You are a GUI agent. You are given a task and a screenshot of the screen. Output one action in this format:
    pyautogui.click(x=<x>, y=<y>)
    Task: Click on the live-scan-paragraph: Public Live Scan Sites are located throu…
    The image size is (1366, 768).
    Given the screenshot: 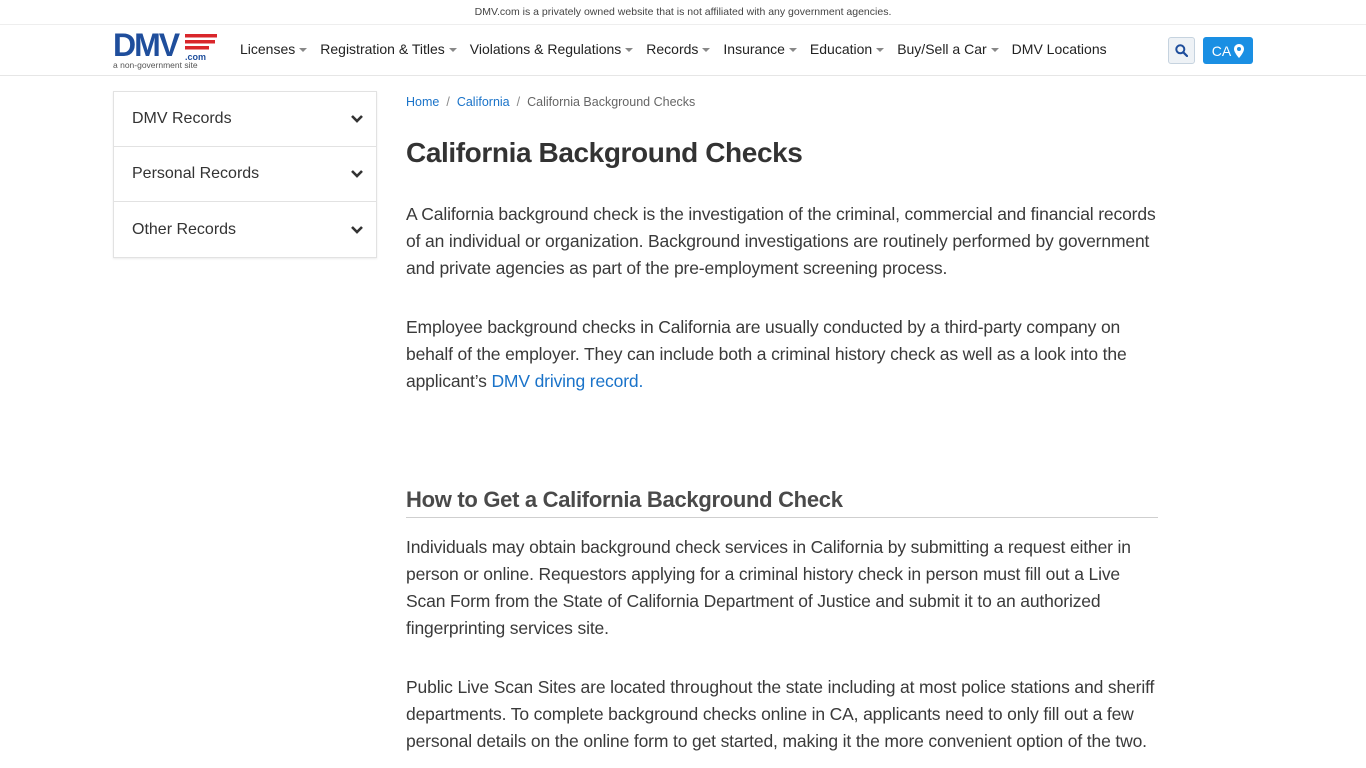 What is the action you would take?
    pyautogui.click(x=780, y=714)
    